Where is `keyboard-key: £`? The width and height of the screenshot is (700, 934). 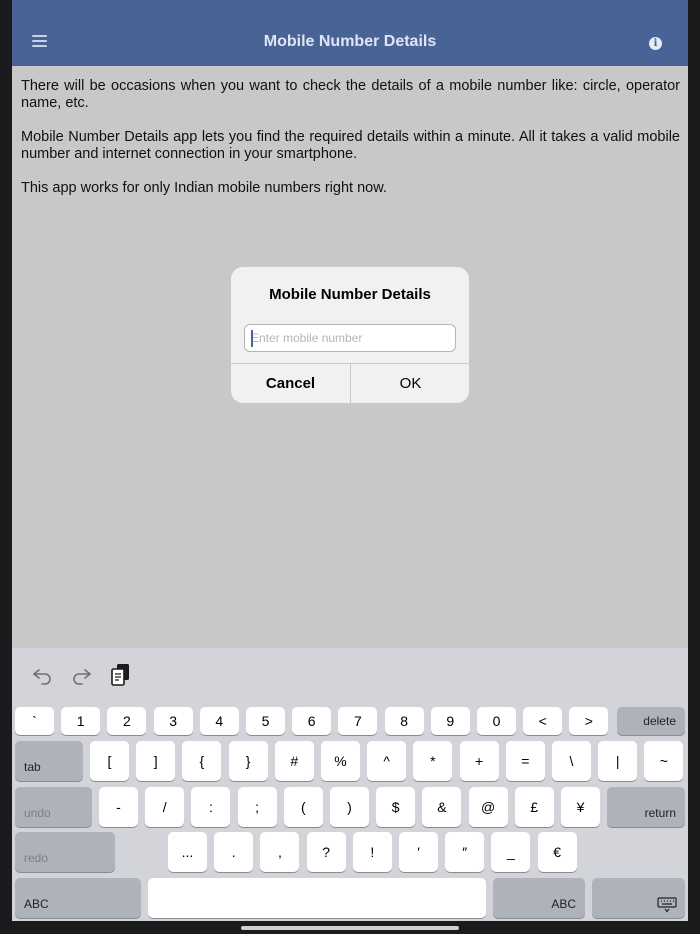
keyboard-key: £ is located at coordinates (534, 807).